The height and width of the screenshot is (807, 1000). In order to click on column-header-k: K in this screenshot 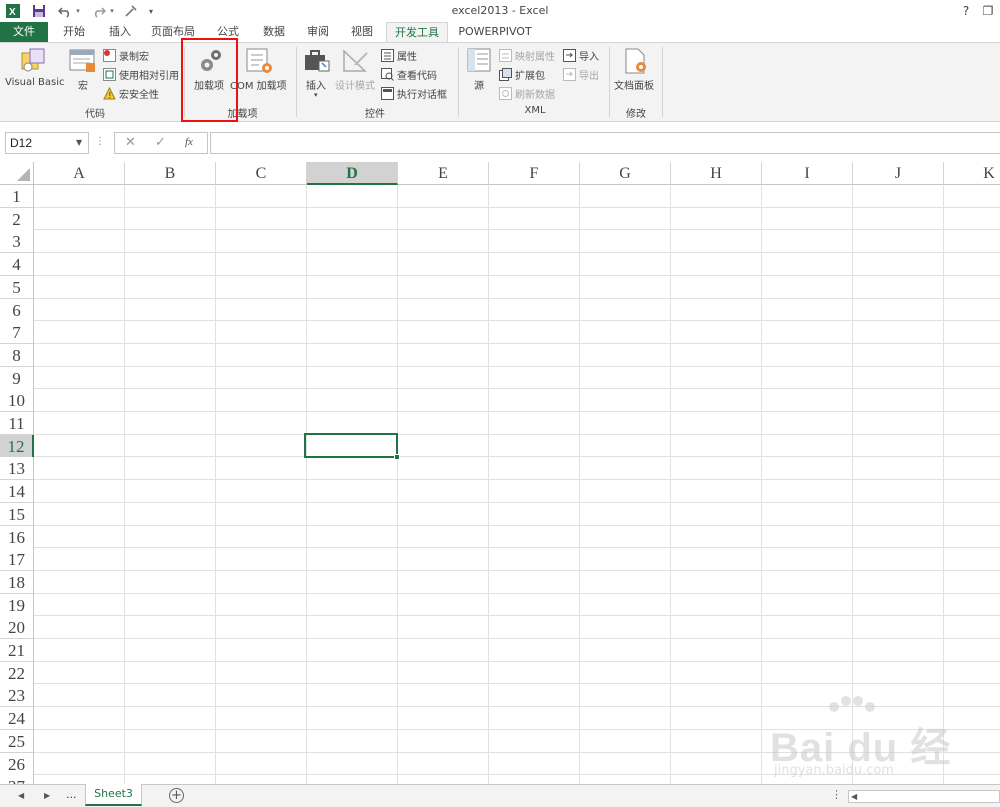, I will do `click(972, 173)`.